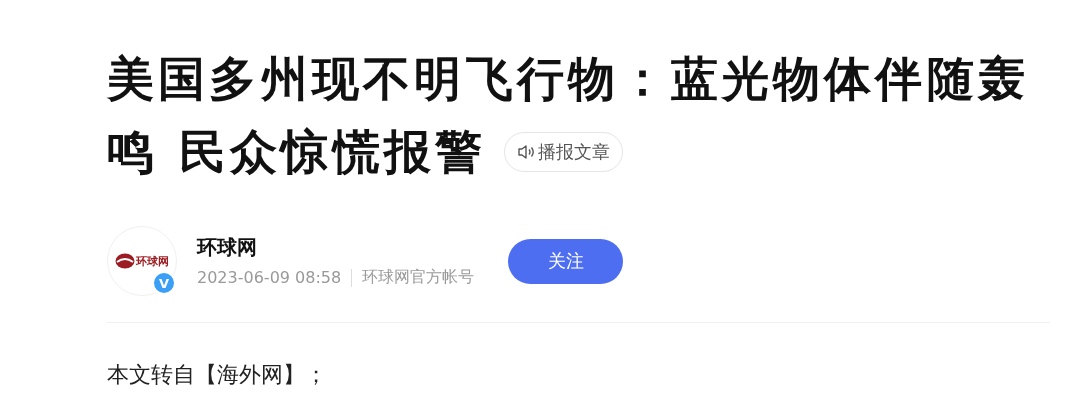  I want to click on article-title-line: 鸣 民众惊慌报警, so click(297, 152).